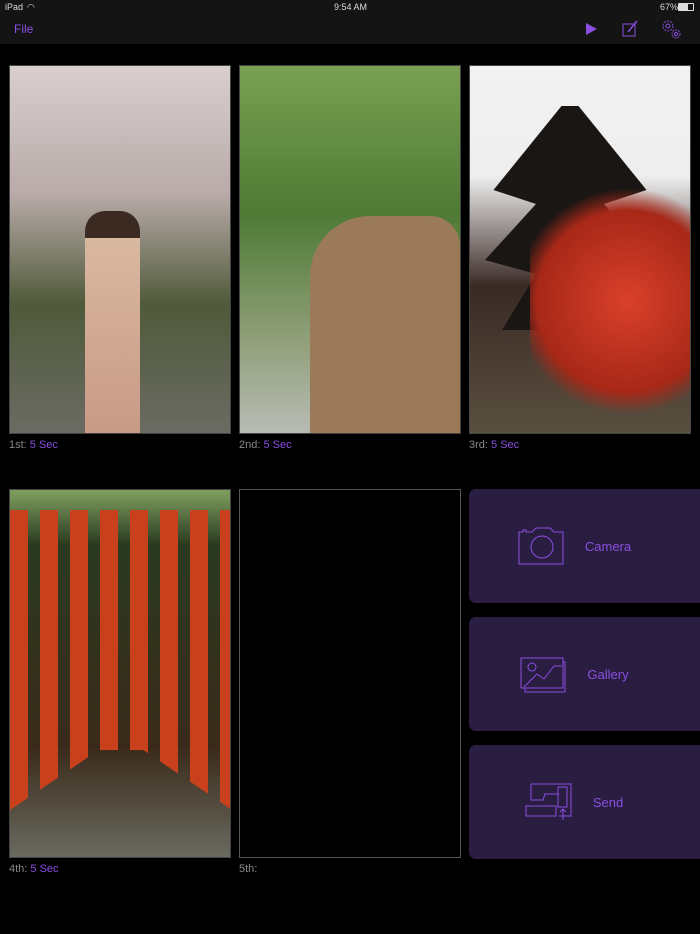 The image size is (700, 934). Describe the element at coordinates (120, 673) in the screenshot. I see `slide-4-photo` at that location.